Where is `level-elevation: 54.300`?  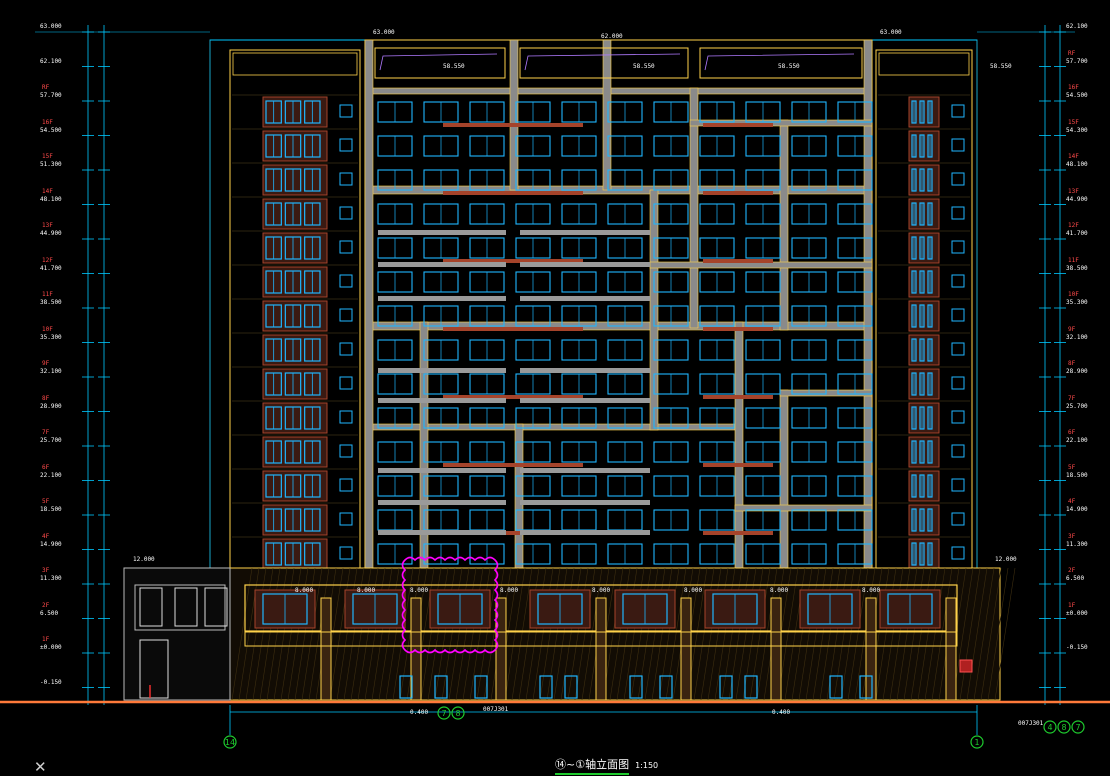
level-elevation: 54.300 is located at coordinates (1077, 130).